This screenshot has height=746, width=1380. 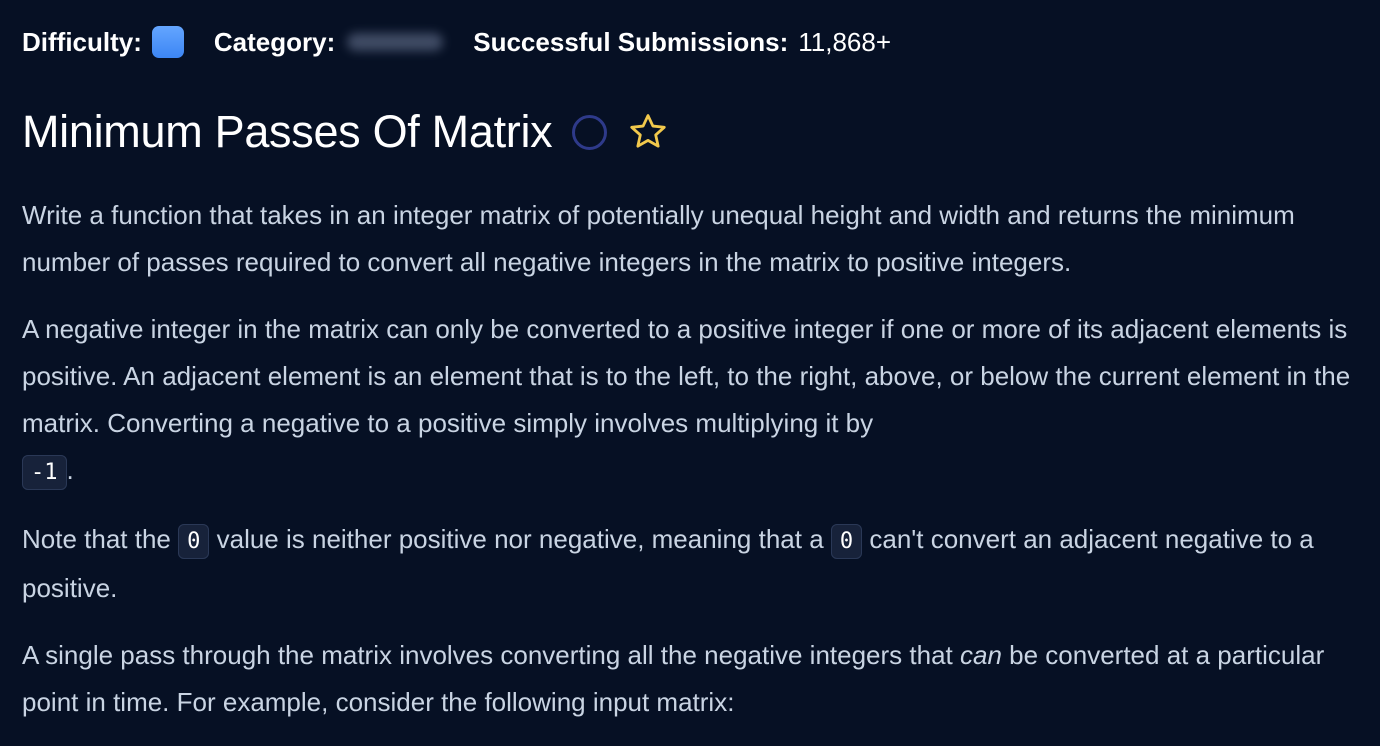 What do you see at coordinates (648, 132) in the screenshot?
I see `star-outline-icon` at bounding box center [648, 132].